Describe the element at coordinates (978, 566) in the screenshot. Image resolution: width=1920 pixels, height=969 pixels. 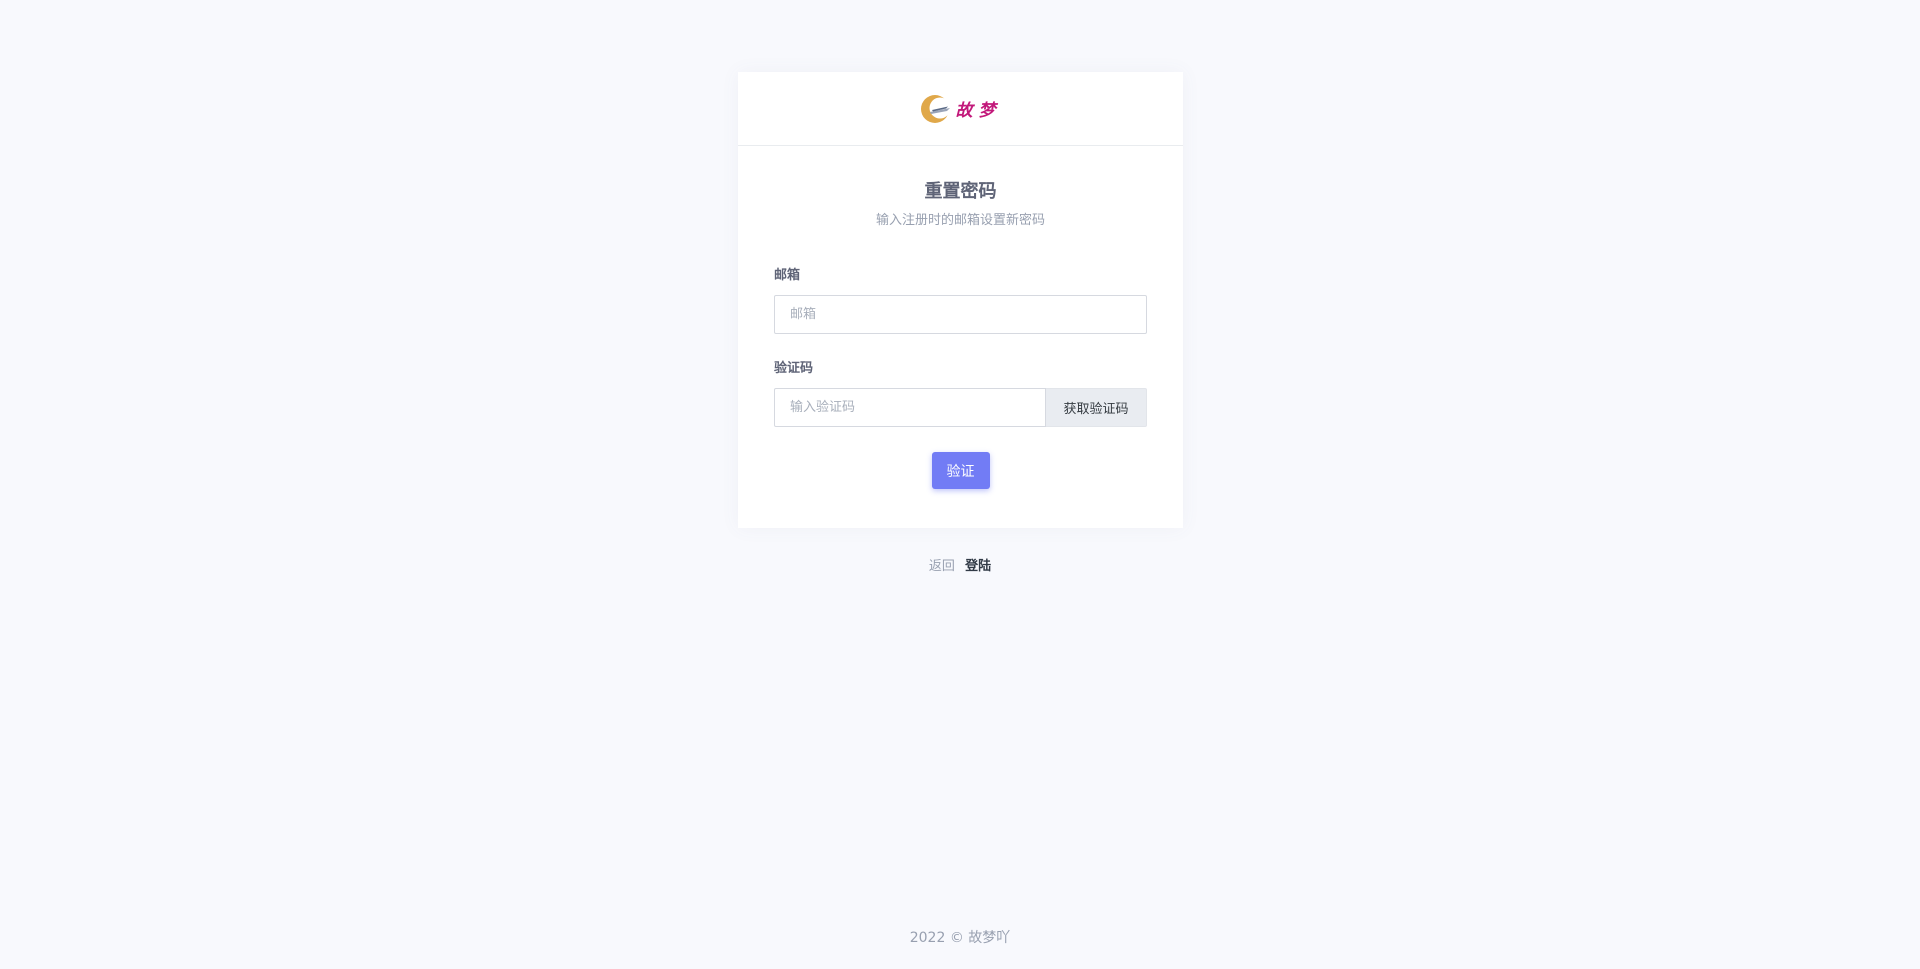
I see `login-link: 登陆` at that location.